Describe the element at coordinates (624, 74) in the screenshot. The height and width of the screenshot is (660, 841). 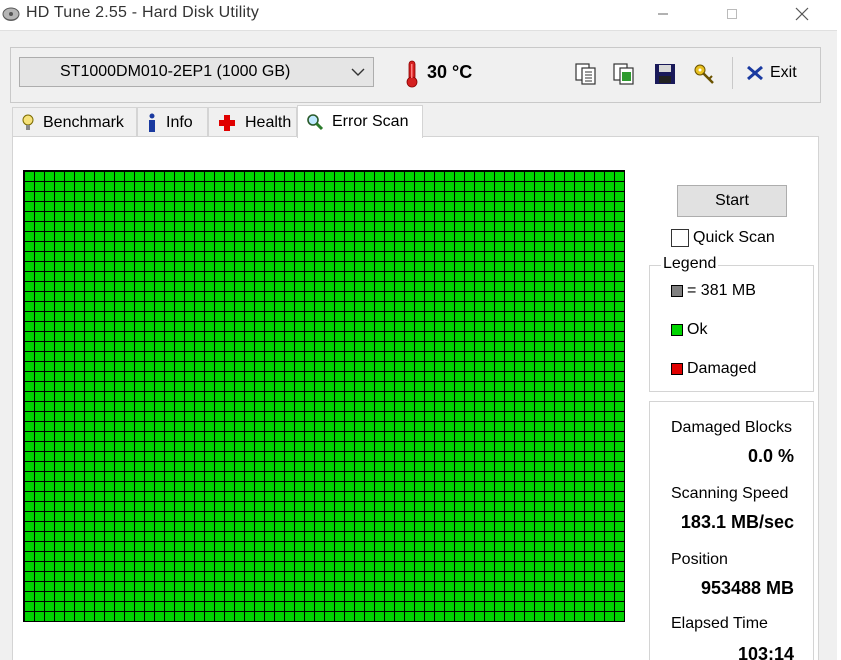
I see `copy-screenshot-icon` at that location.